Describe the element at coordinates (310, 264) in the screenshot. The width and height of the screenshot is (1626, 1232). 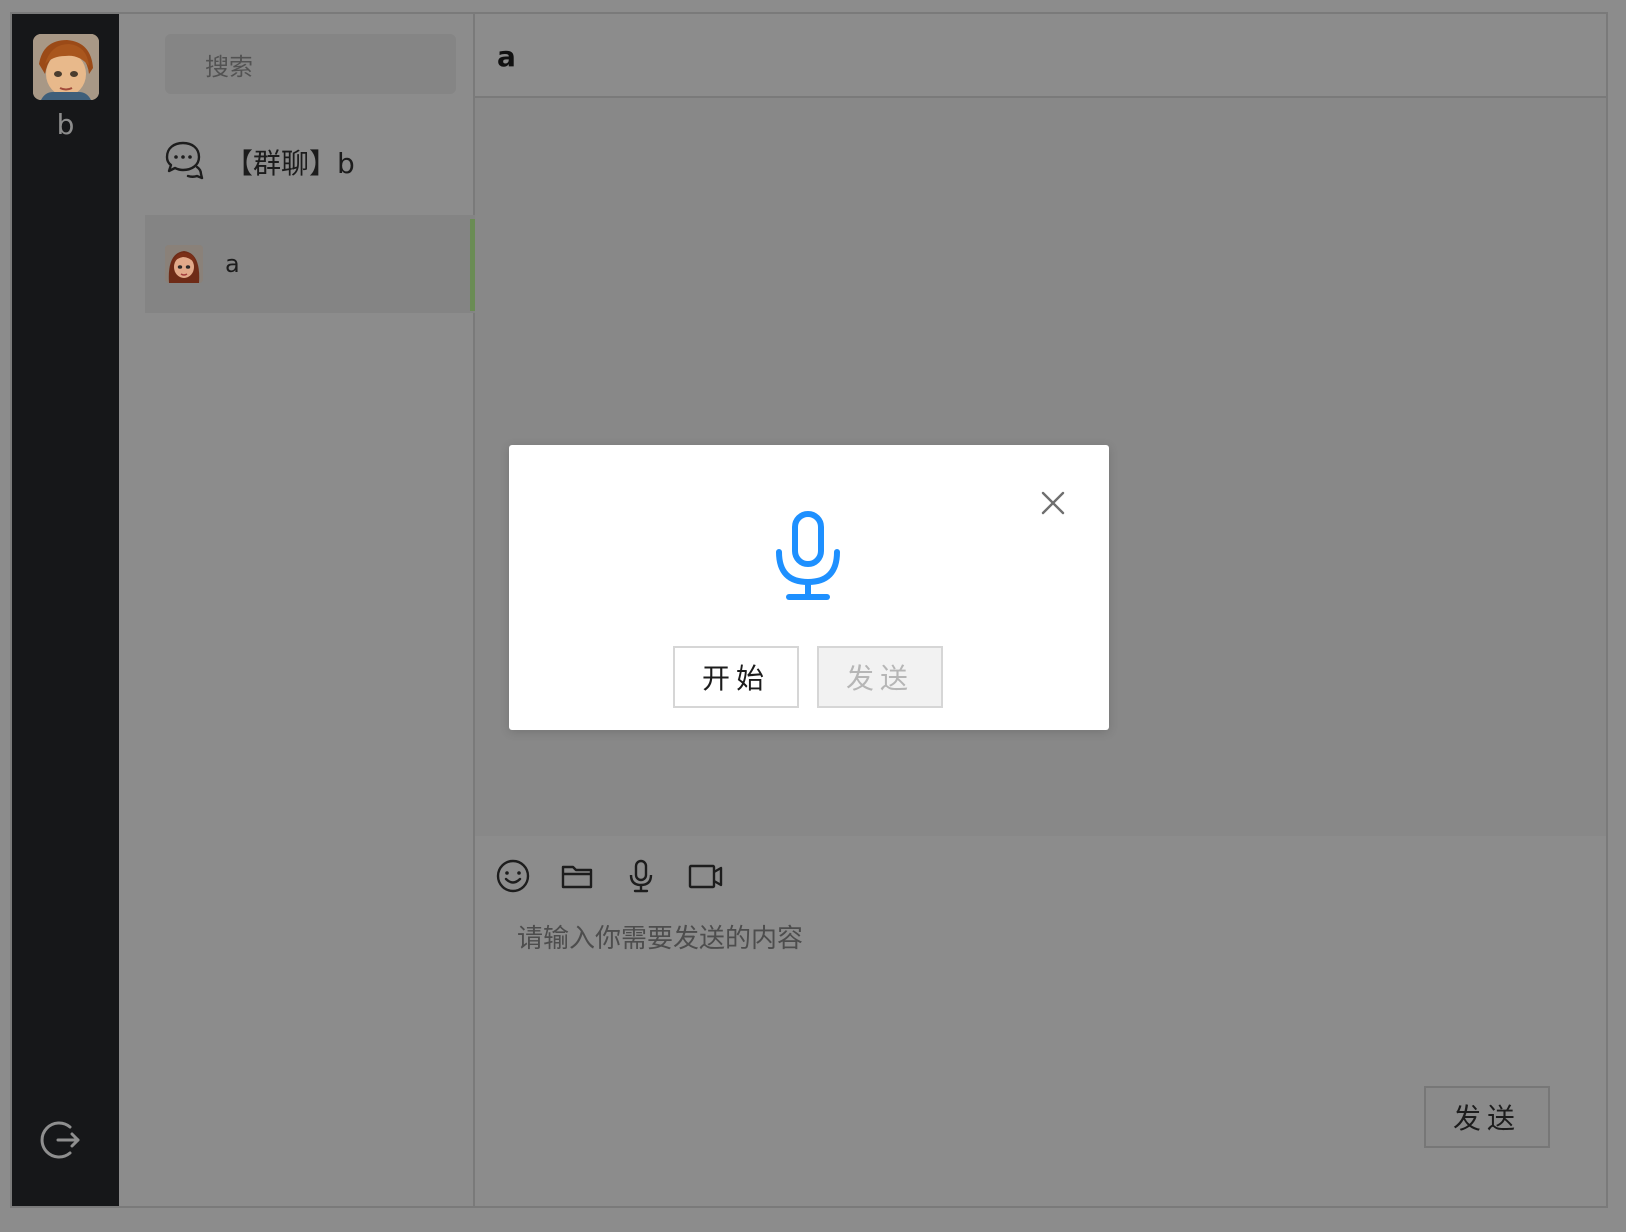
I see `conversation-item-selected: a` at that location.